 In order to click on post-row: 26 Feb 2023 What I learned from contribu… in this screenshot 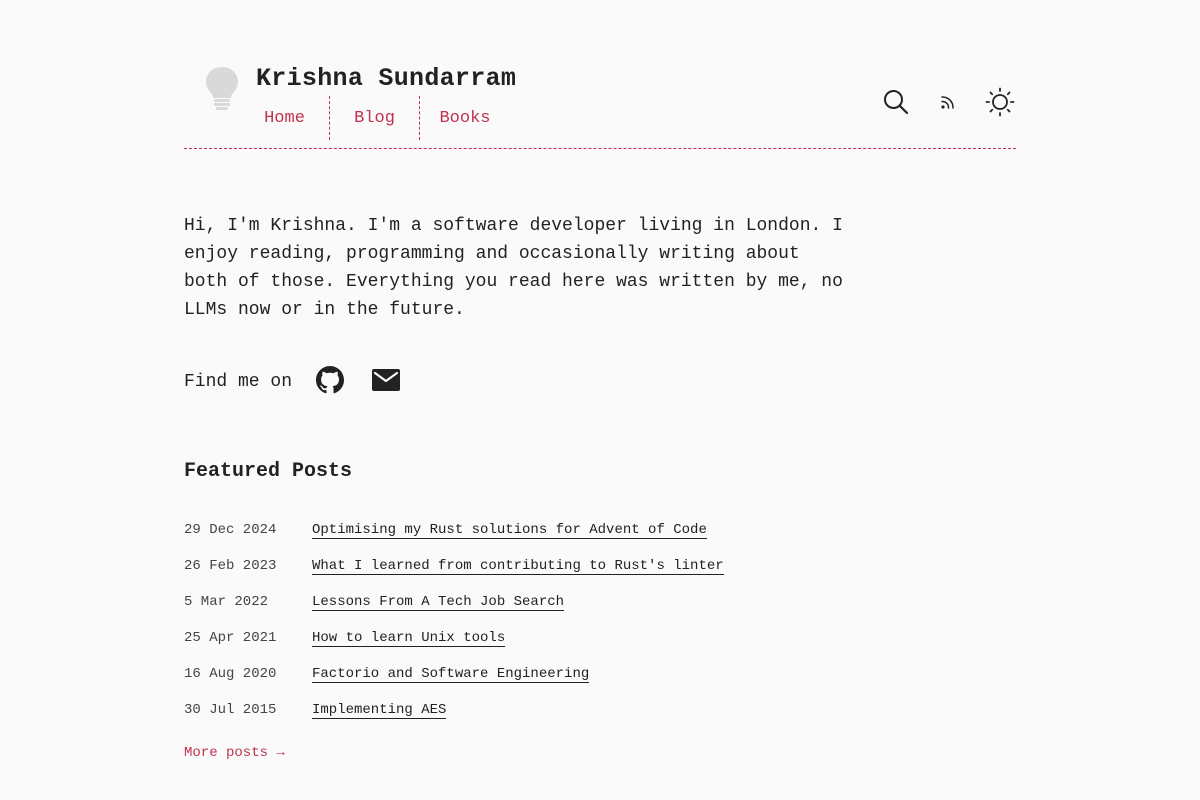, I will do `click(454, 566)`.